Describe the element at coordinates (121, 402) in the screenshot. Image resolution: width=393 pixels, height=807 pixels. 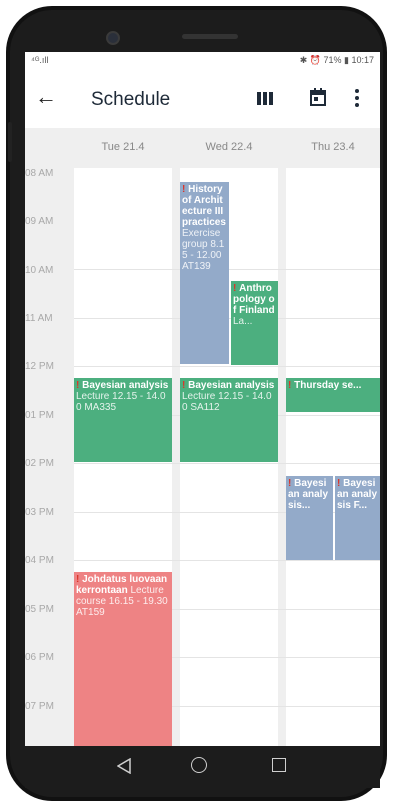
I see `event-meta: Lecture 12.15 - 14.00 MA335` at that location.